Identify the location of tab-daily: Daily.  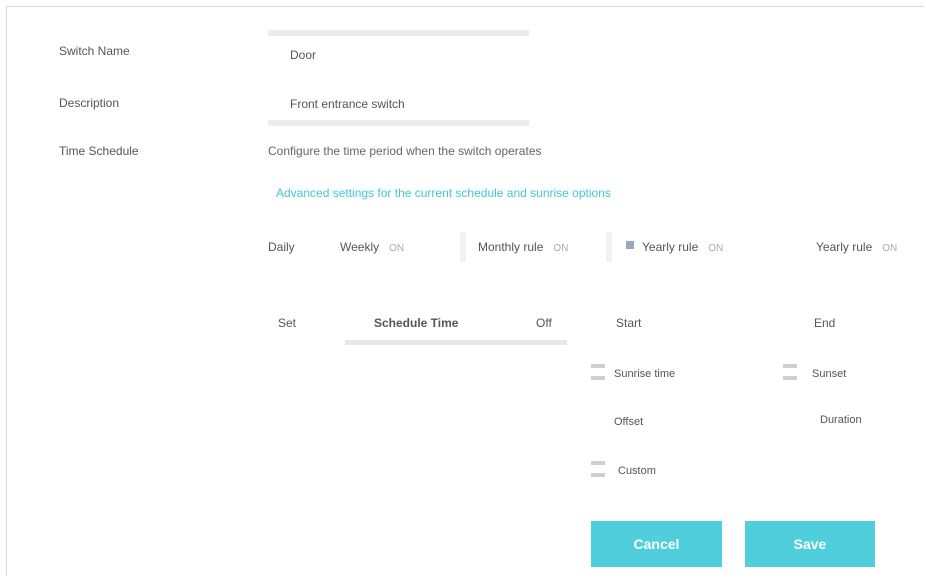
(281, 247).